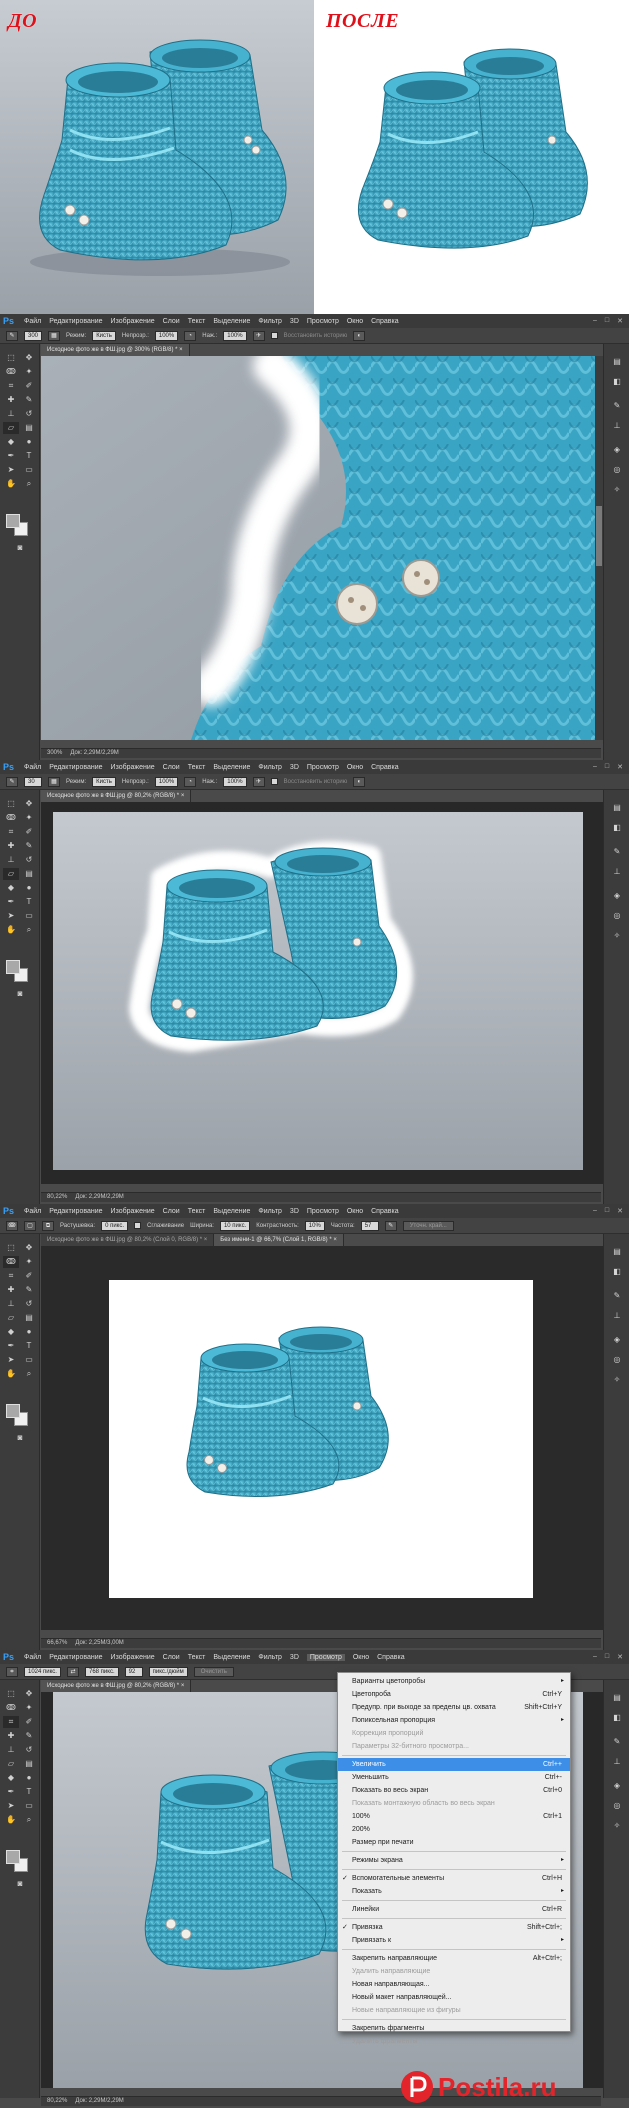  I want to click on marquee-tool-icon: ⬚, so click(11, 804).